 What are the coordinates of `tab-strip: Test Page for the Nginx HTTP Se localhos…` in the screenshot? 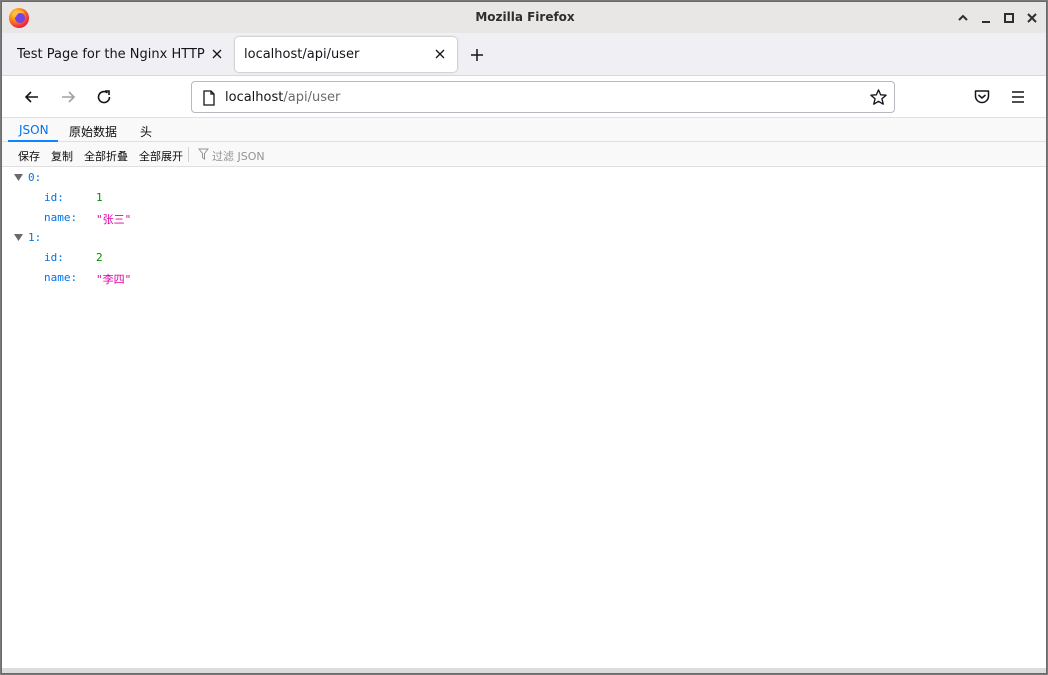 It's located at (524, 54).